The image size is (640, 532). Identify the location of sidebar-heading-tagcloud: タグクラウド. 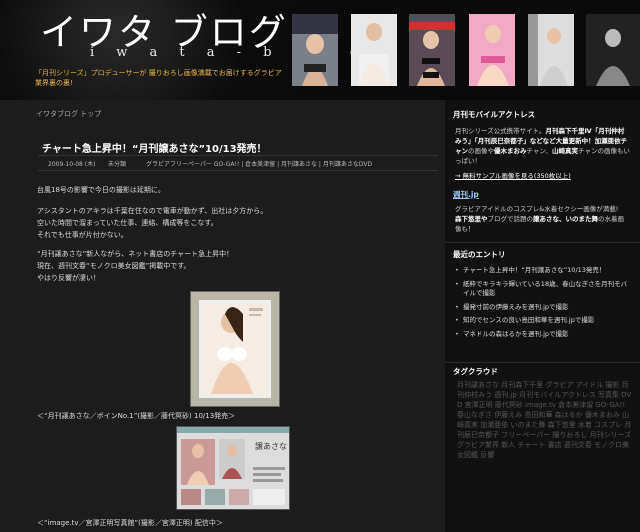
(475, 371).